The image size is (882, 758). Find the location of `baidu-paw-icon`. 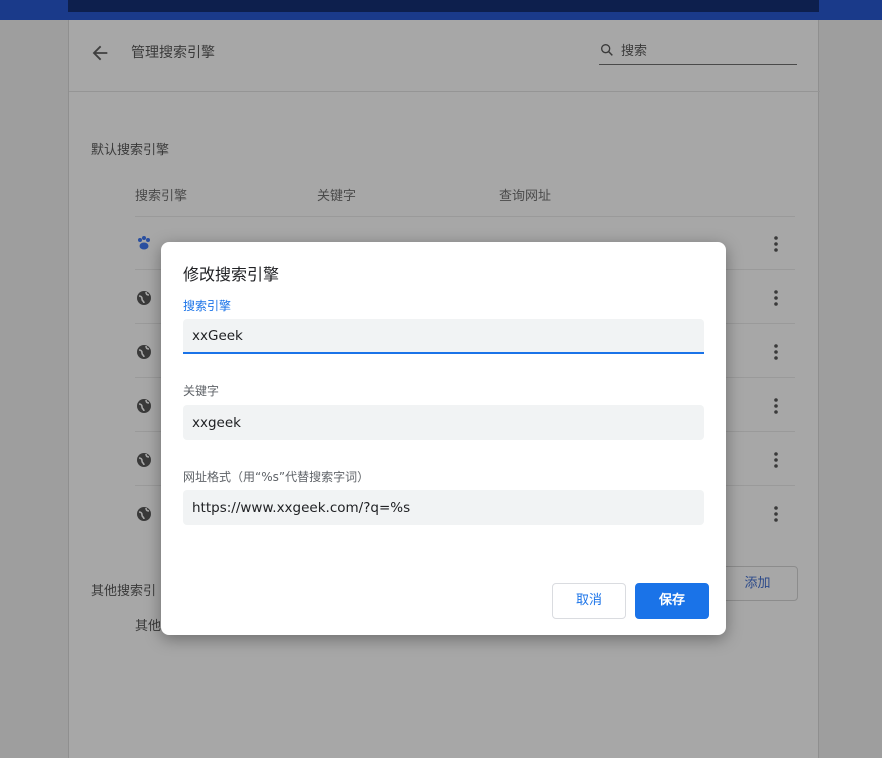

baidu-paw-icon is located at coordinates (144, 243).